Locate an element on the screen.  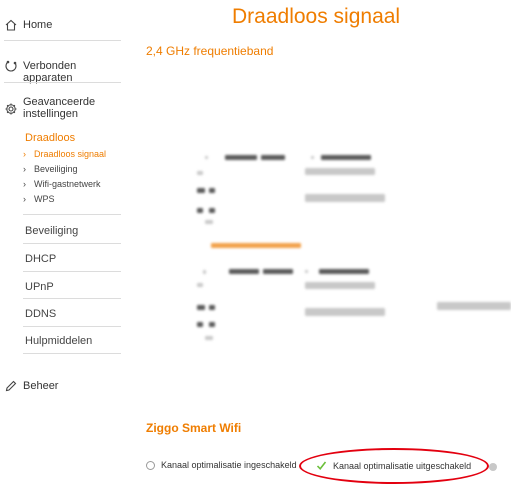
nav-manage-label: Beheer is located at coordinates (41, 386).